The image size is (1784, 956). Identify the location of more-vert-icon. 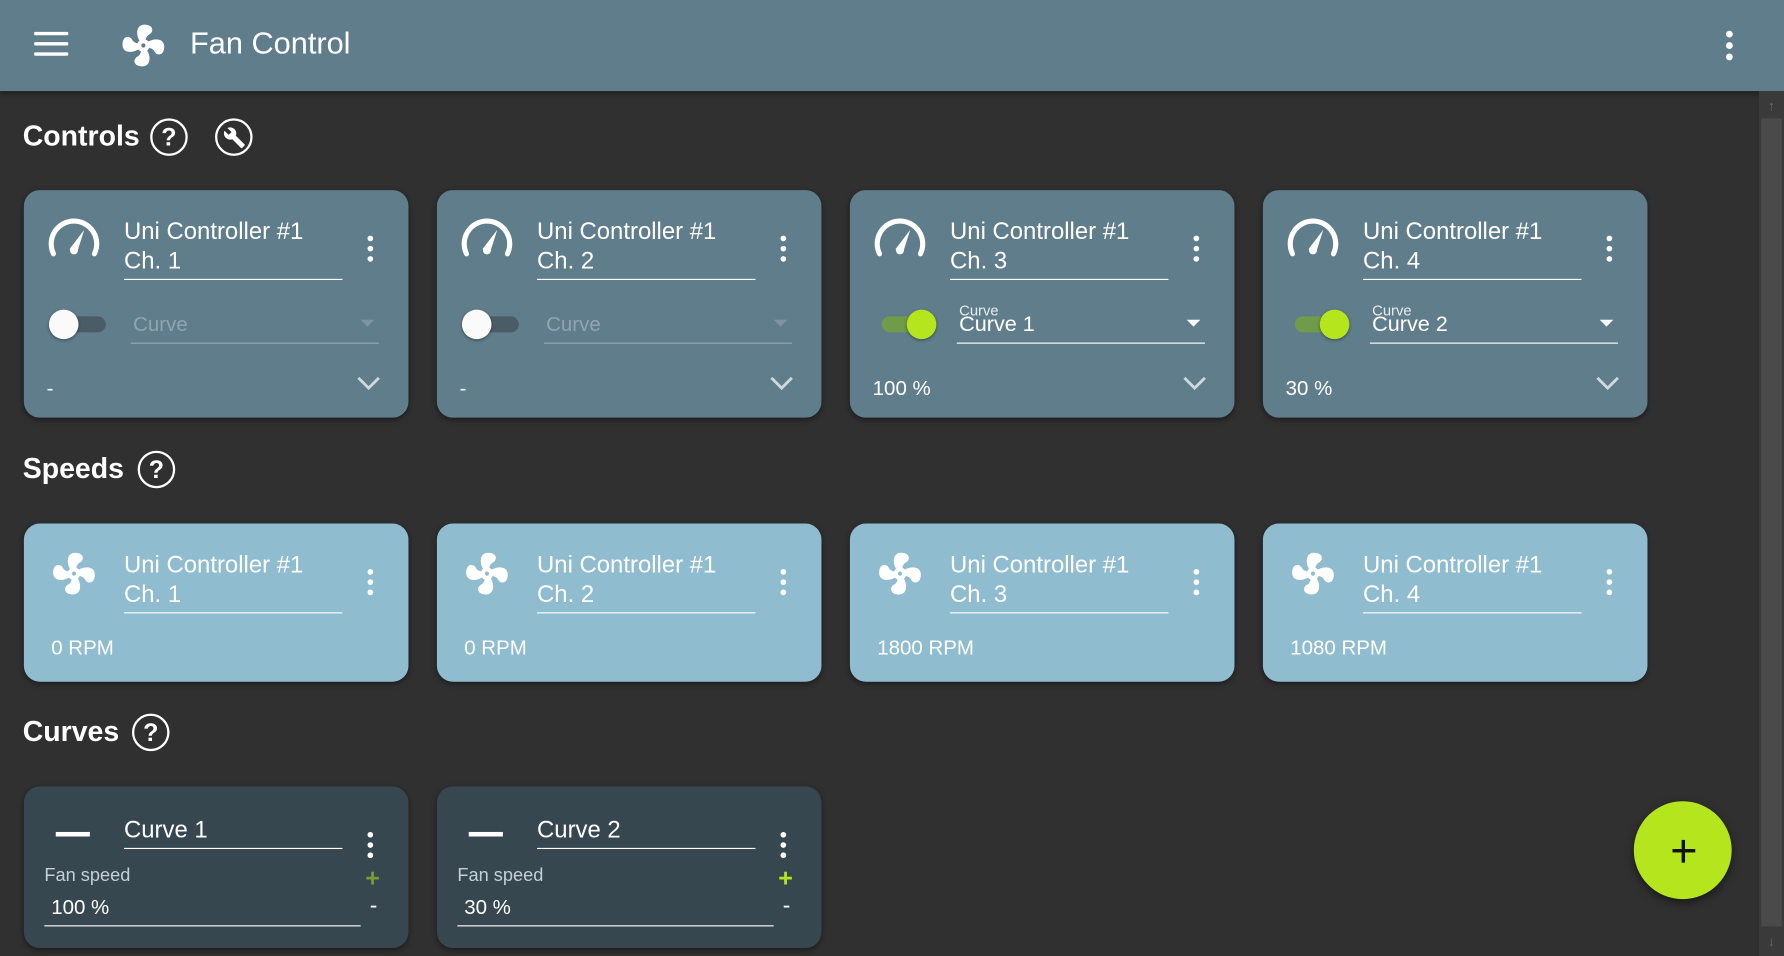
(1729, 45).